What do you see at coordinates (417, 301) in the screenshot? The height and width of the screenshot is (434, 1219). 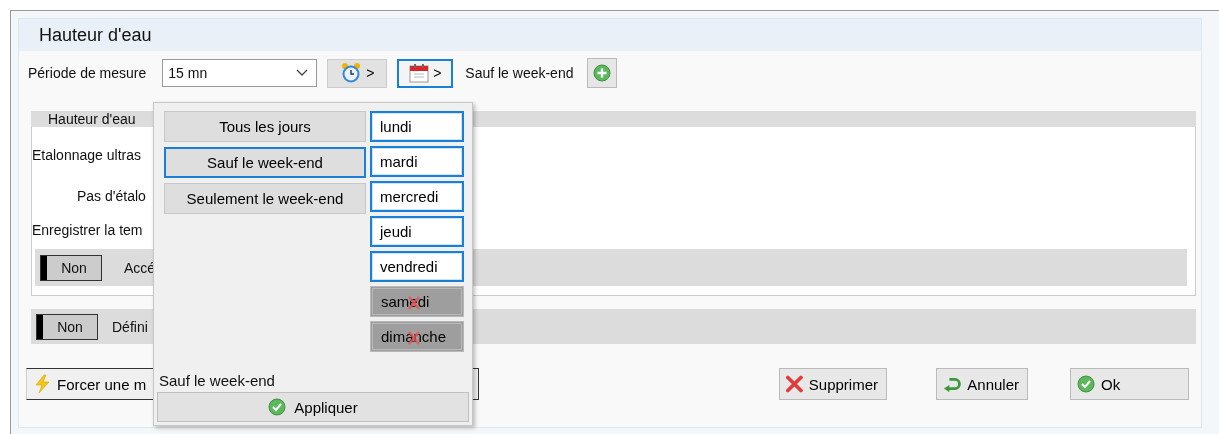 I see `day-toggle: samedi` at bounding box center [417, 301].